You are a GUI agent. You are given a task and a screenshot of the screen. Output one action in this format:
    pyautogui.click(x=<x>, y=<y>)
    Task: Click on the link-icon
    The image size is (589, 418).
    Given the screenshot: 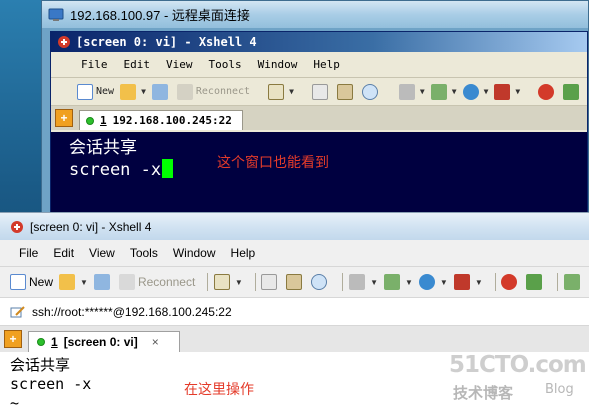 What is the action you would take?
    pyautogui.click(x=159, y=91)
    